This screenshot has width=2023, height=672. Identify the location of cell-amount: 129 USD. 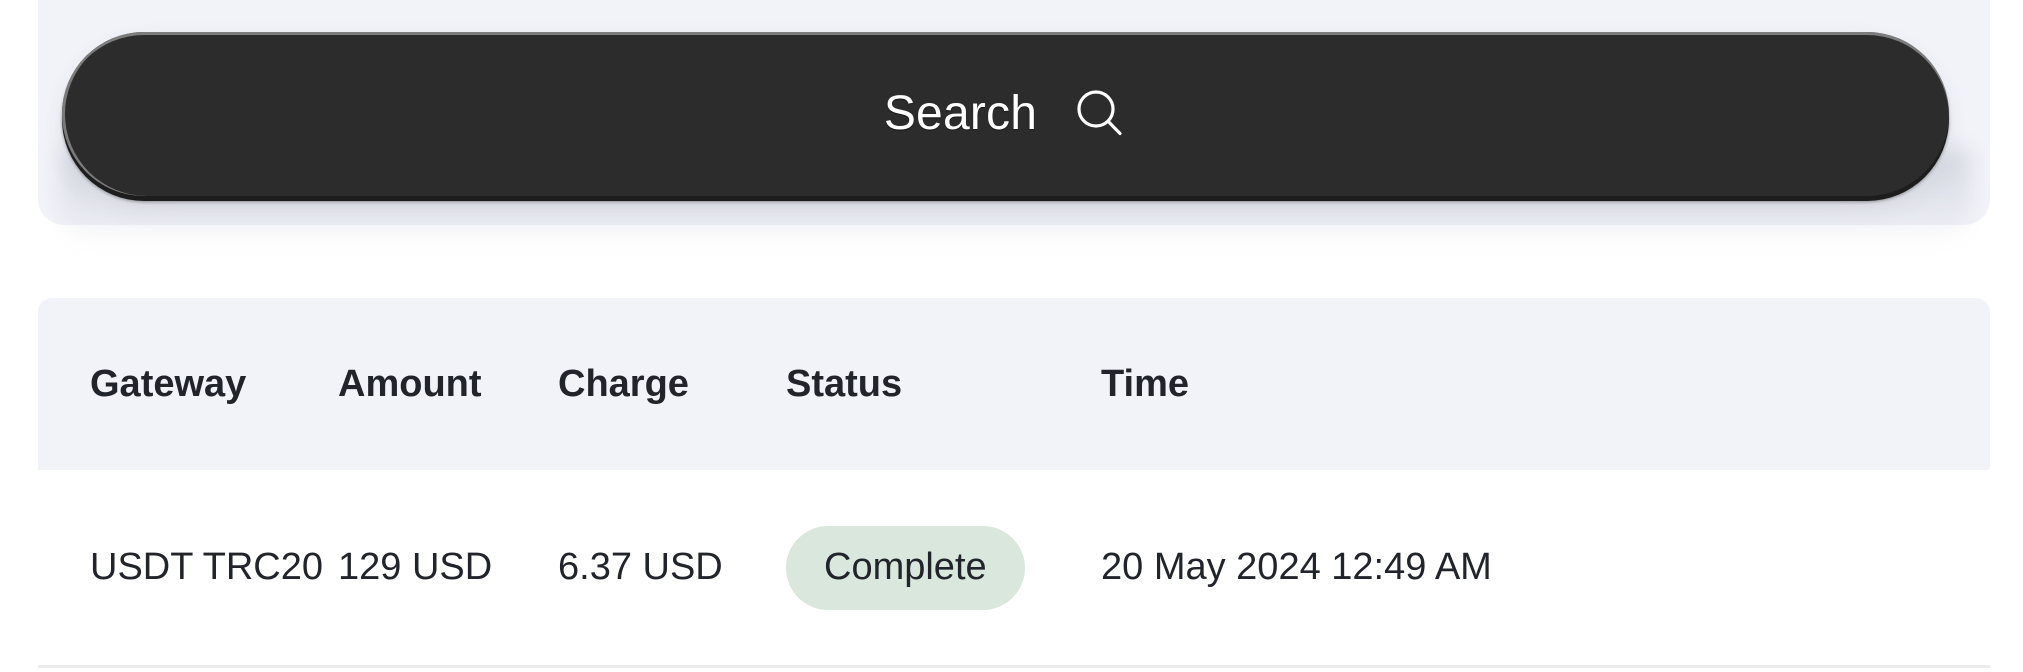
(448, 569).